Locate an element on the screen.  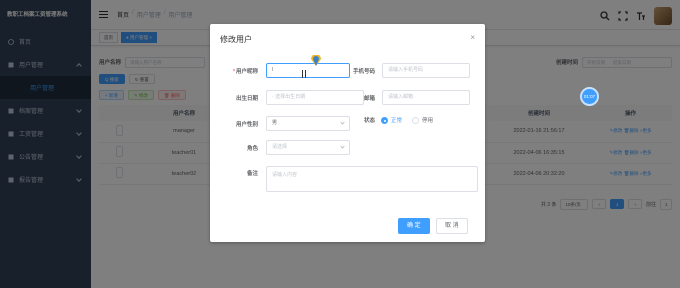
form-item-birthdate: 出生日期 ▫ 选择出生日期 is located at coordinates (292, 97).